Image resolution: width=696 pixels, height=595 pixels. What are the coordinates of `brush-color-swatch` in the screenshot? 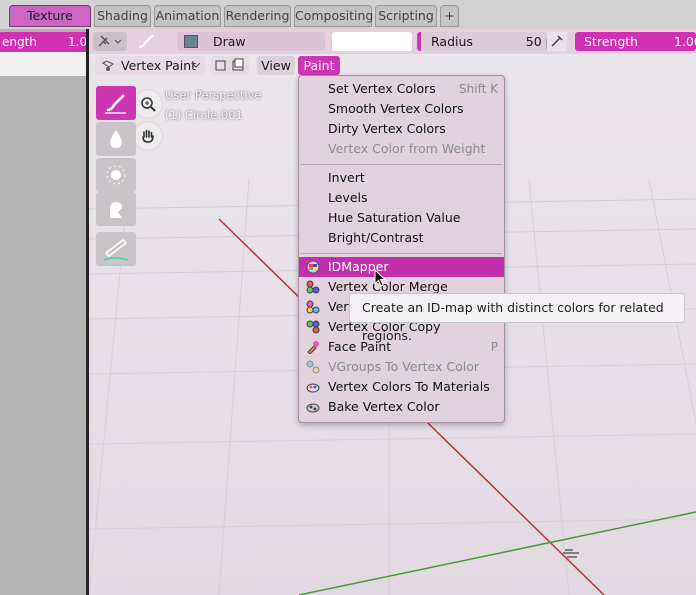 It's located at (372, 41).